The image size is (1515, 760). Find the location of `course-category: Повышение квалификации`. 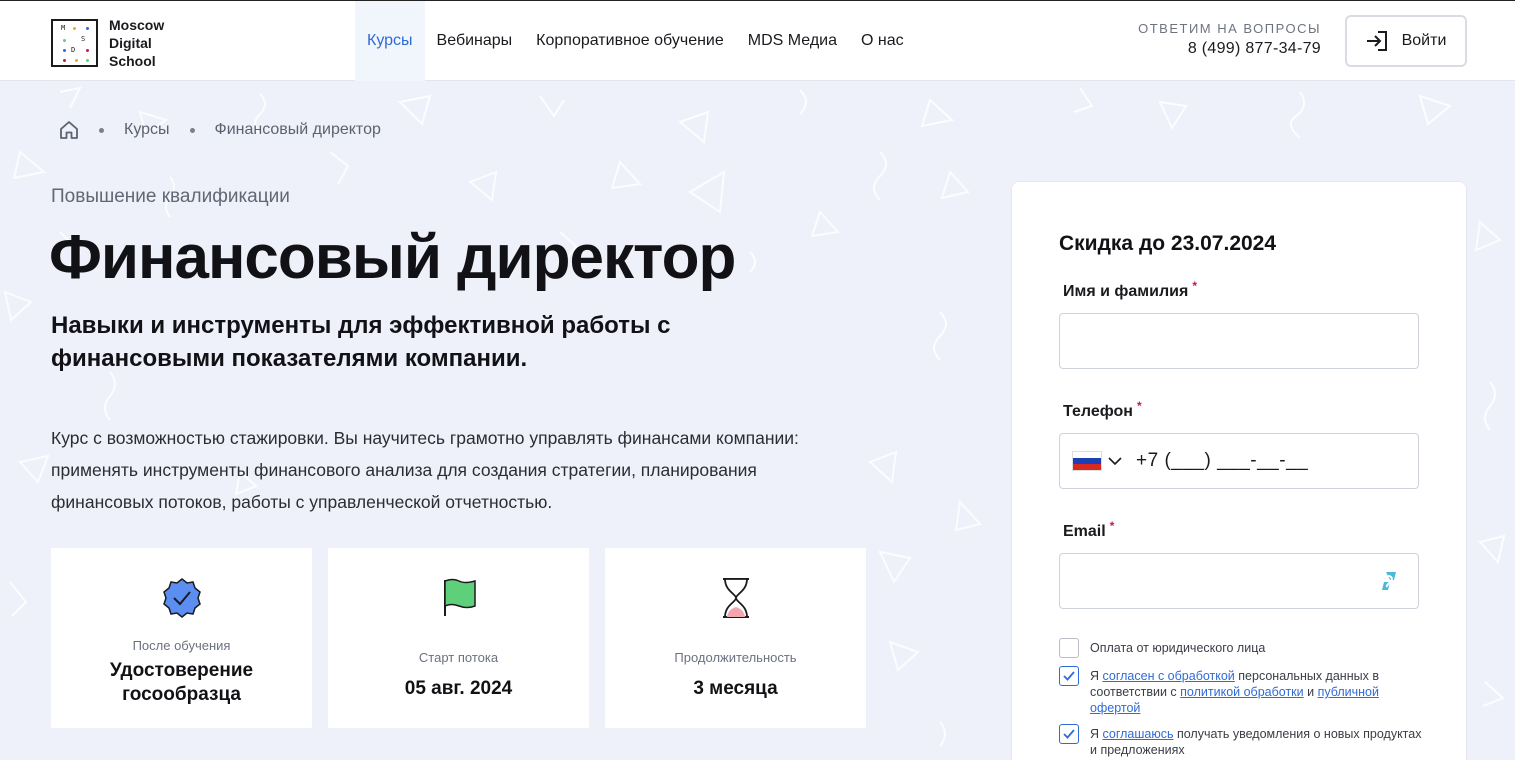

course-category: Повышение квалификации is located at coordinates (170, 196).